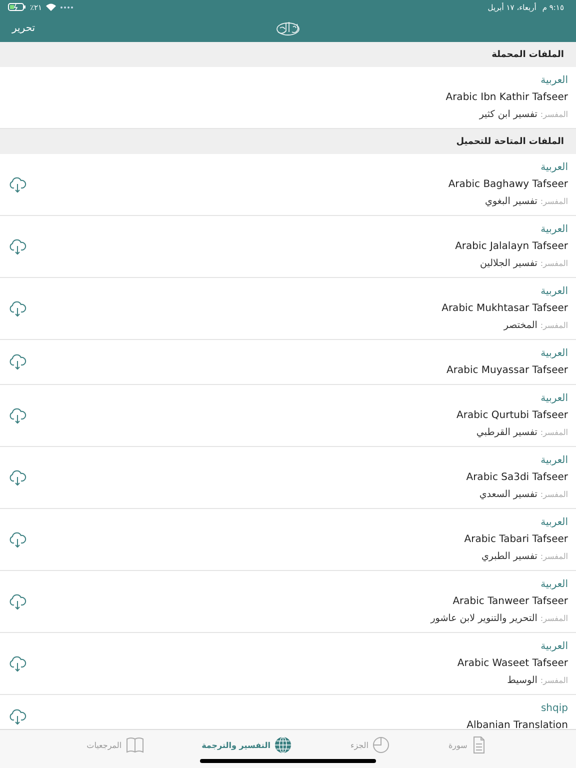 The width and height of the screenshot is (576, 768). I want to click on tafseer-title: Arabic Waseet Tafseer, so click(512, 663).